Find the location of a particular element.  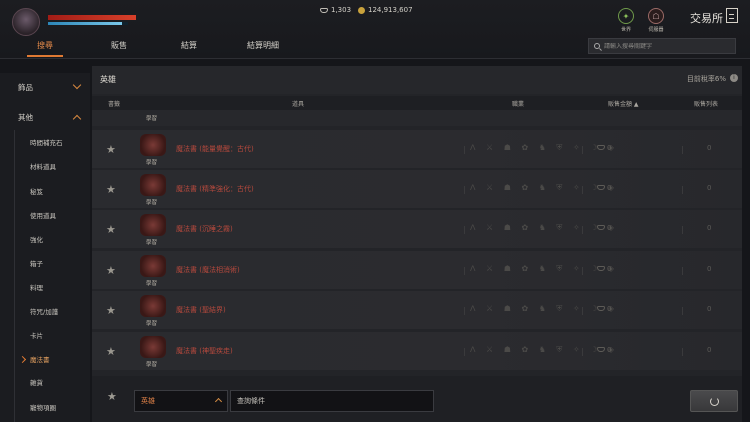

tab-sell: 販售 is located at coordinates (119, 46).